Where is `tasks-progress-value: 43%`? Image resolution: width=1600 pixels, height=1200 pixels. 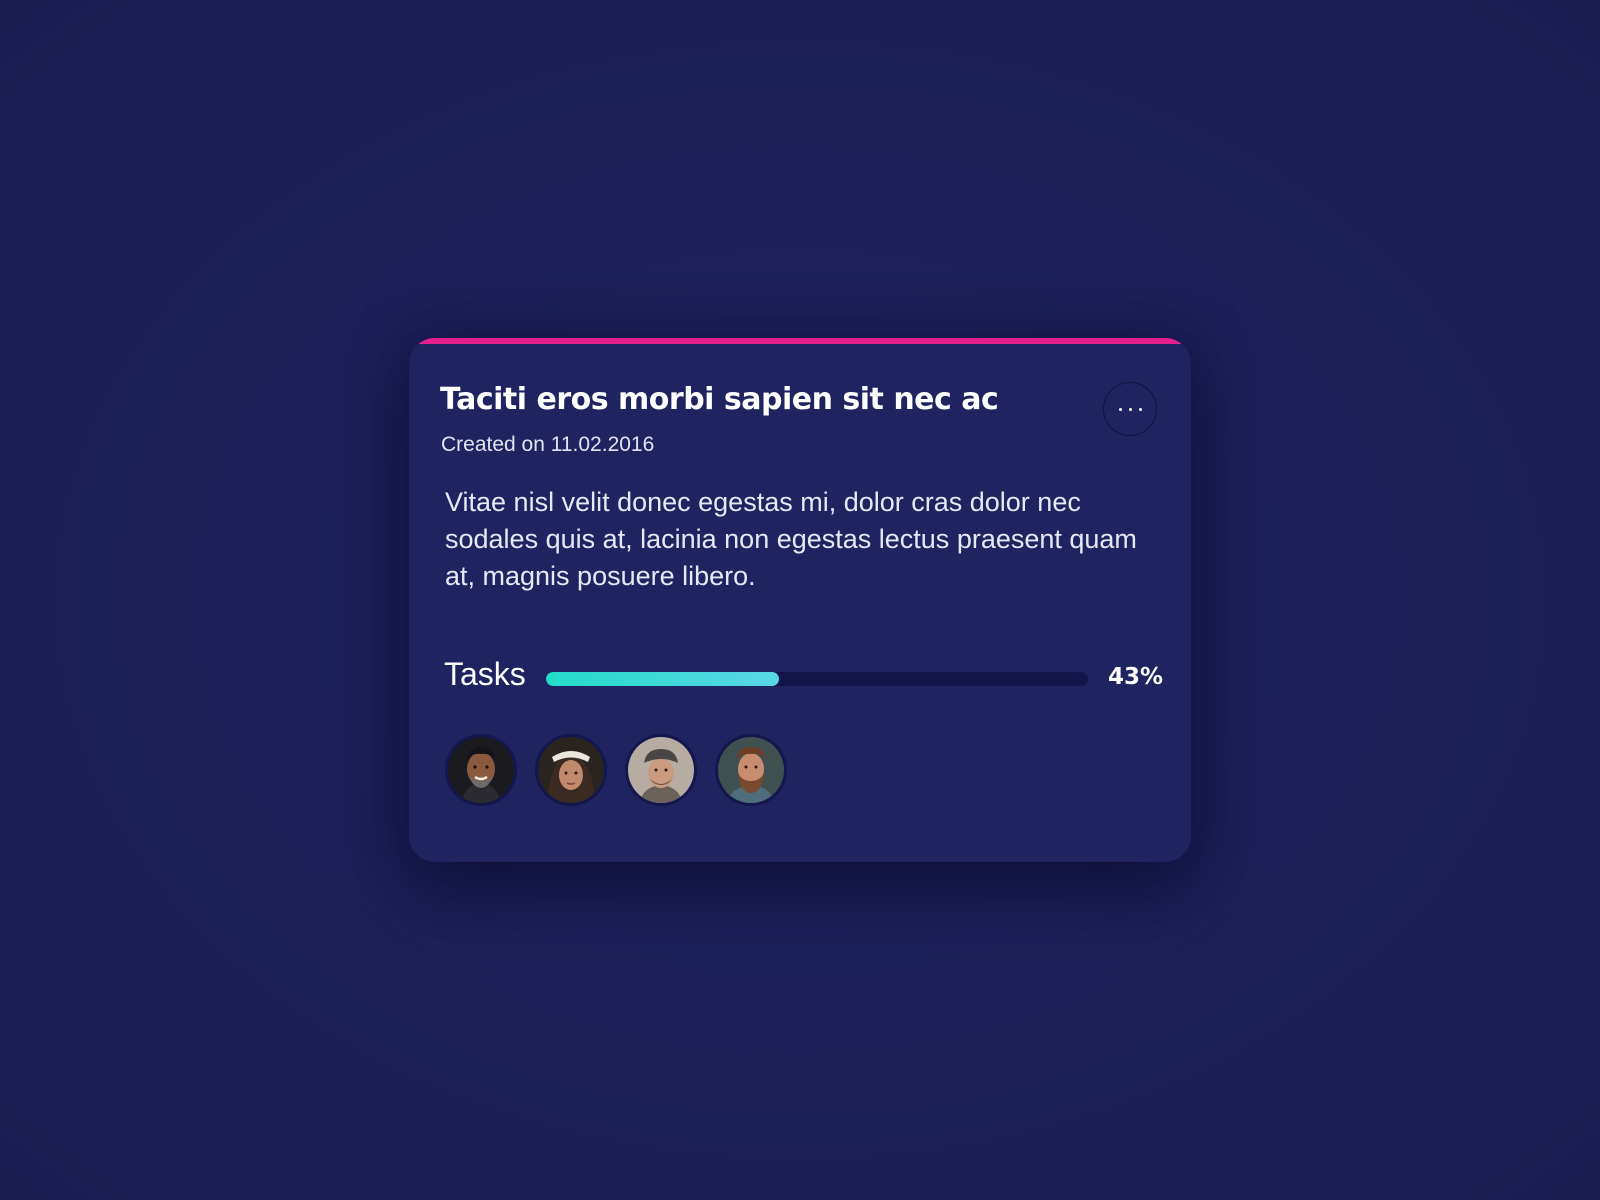
tasks-progress-value: 43% is located at coordinates (1135, 677).